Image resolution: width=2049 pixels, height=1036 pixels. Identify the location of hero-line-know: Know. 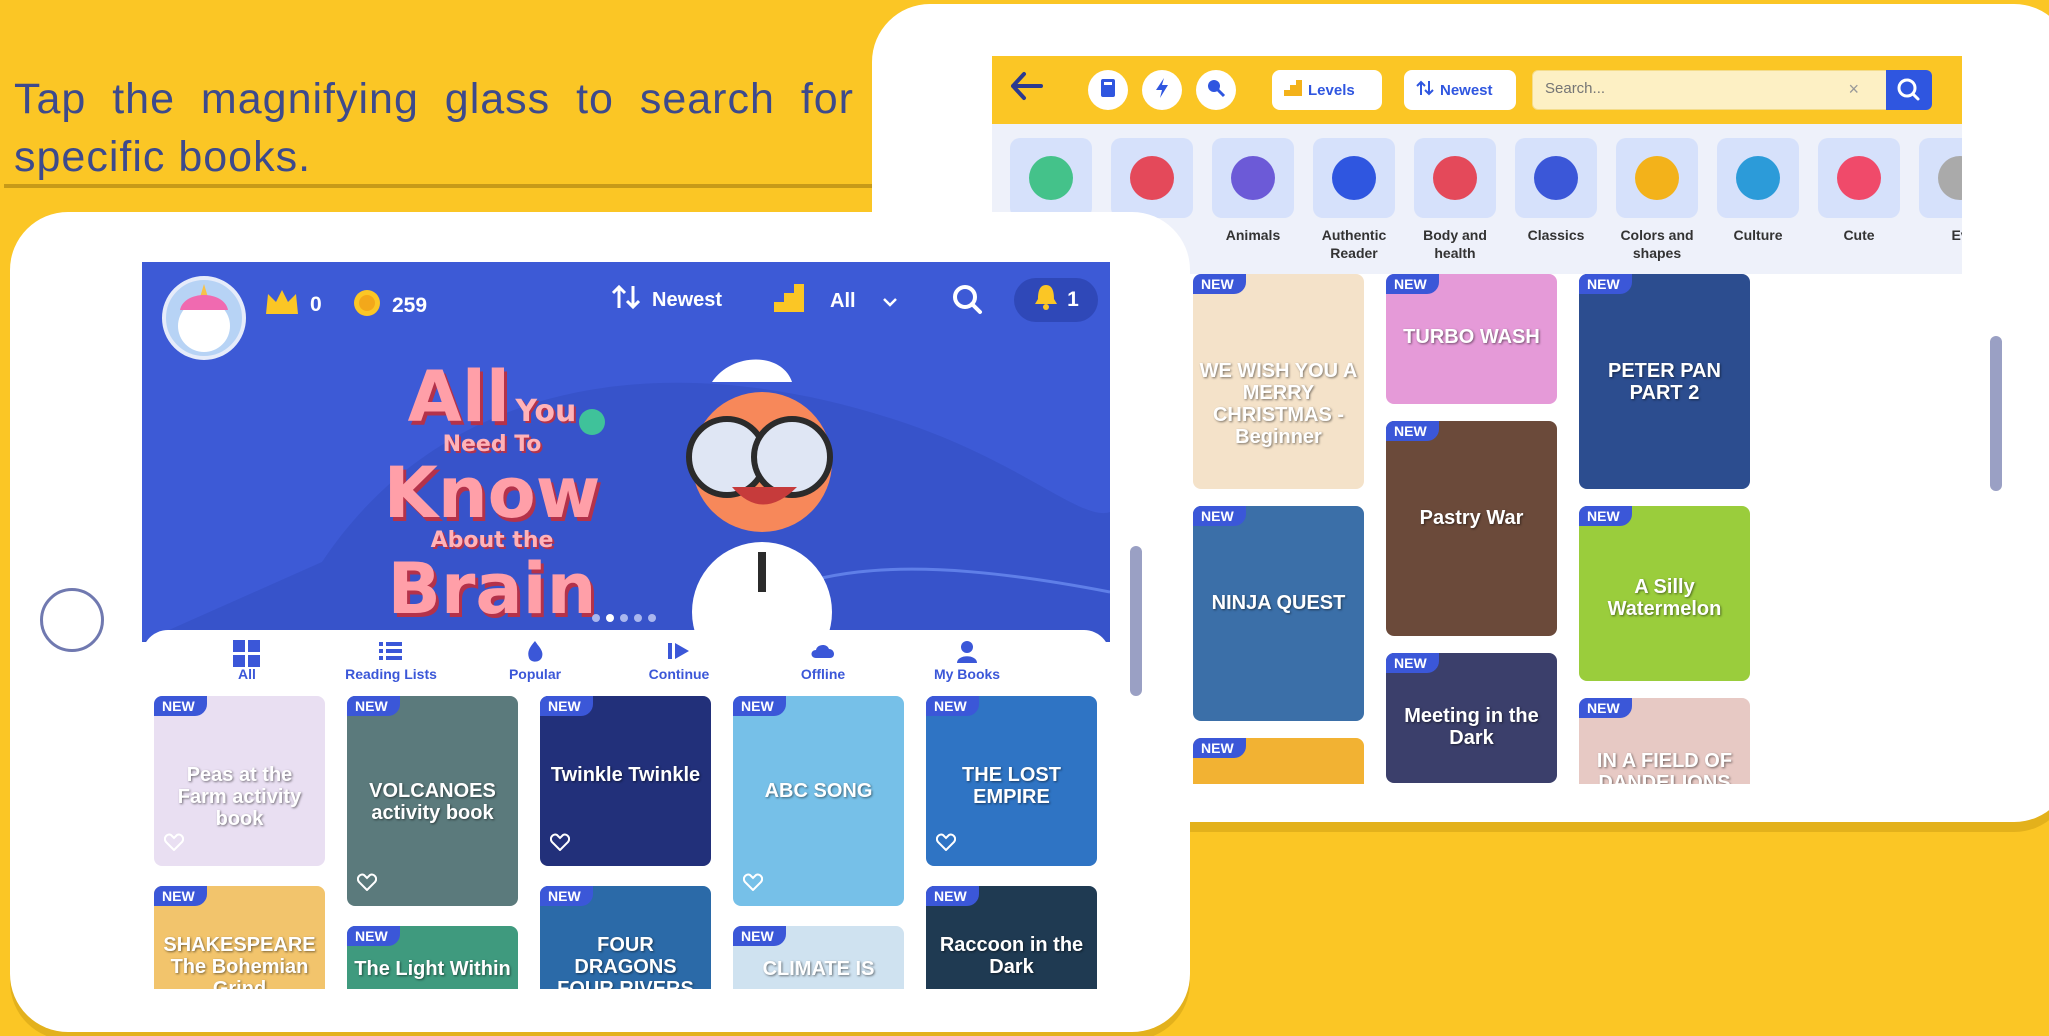
(492, 493).